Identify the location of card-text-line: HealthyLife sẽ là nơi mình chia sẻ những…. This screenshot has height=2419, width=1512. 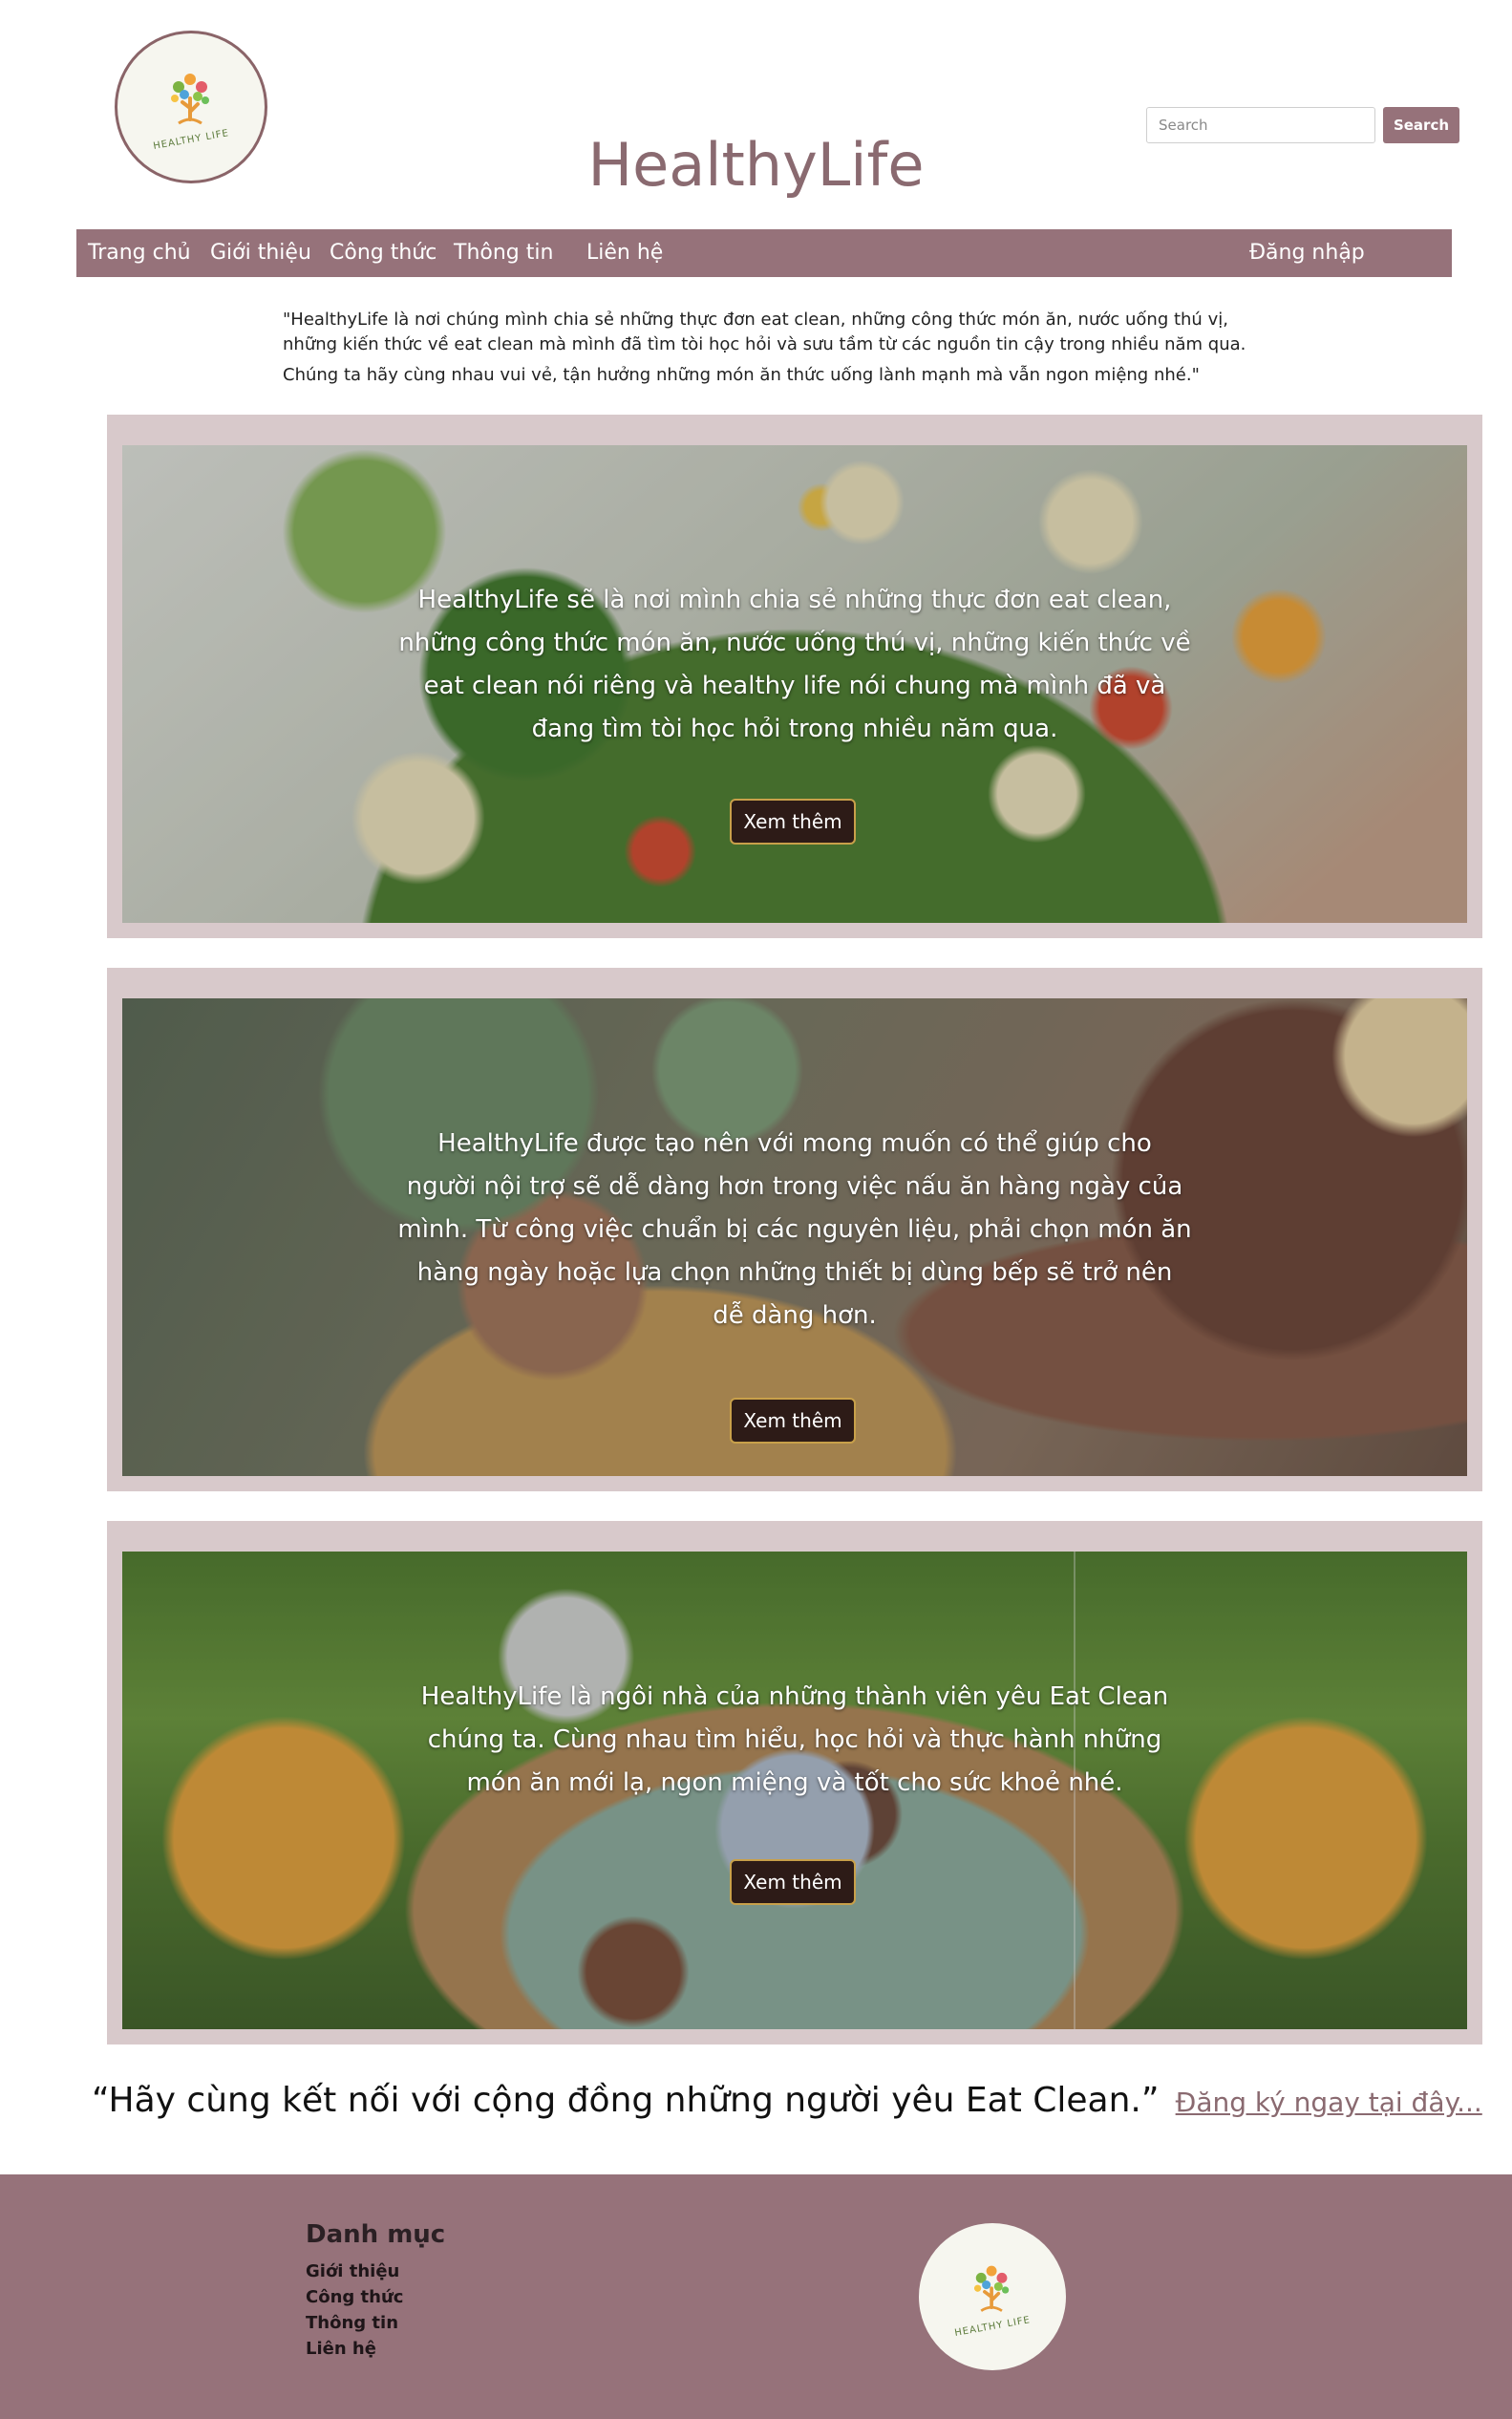
(794, 600).